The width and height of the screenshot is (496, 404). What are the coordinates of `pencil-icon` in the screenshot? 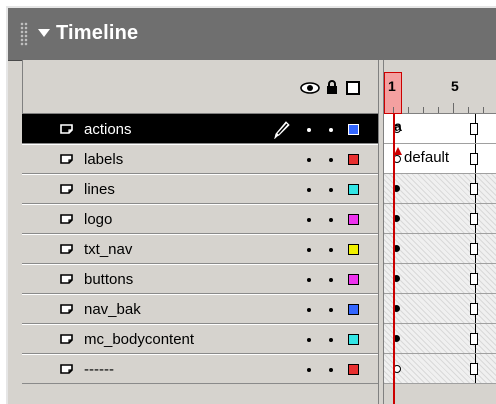 It's located at (282, 130).